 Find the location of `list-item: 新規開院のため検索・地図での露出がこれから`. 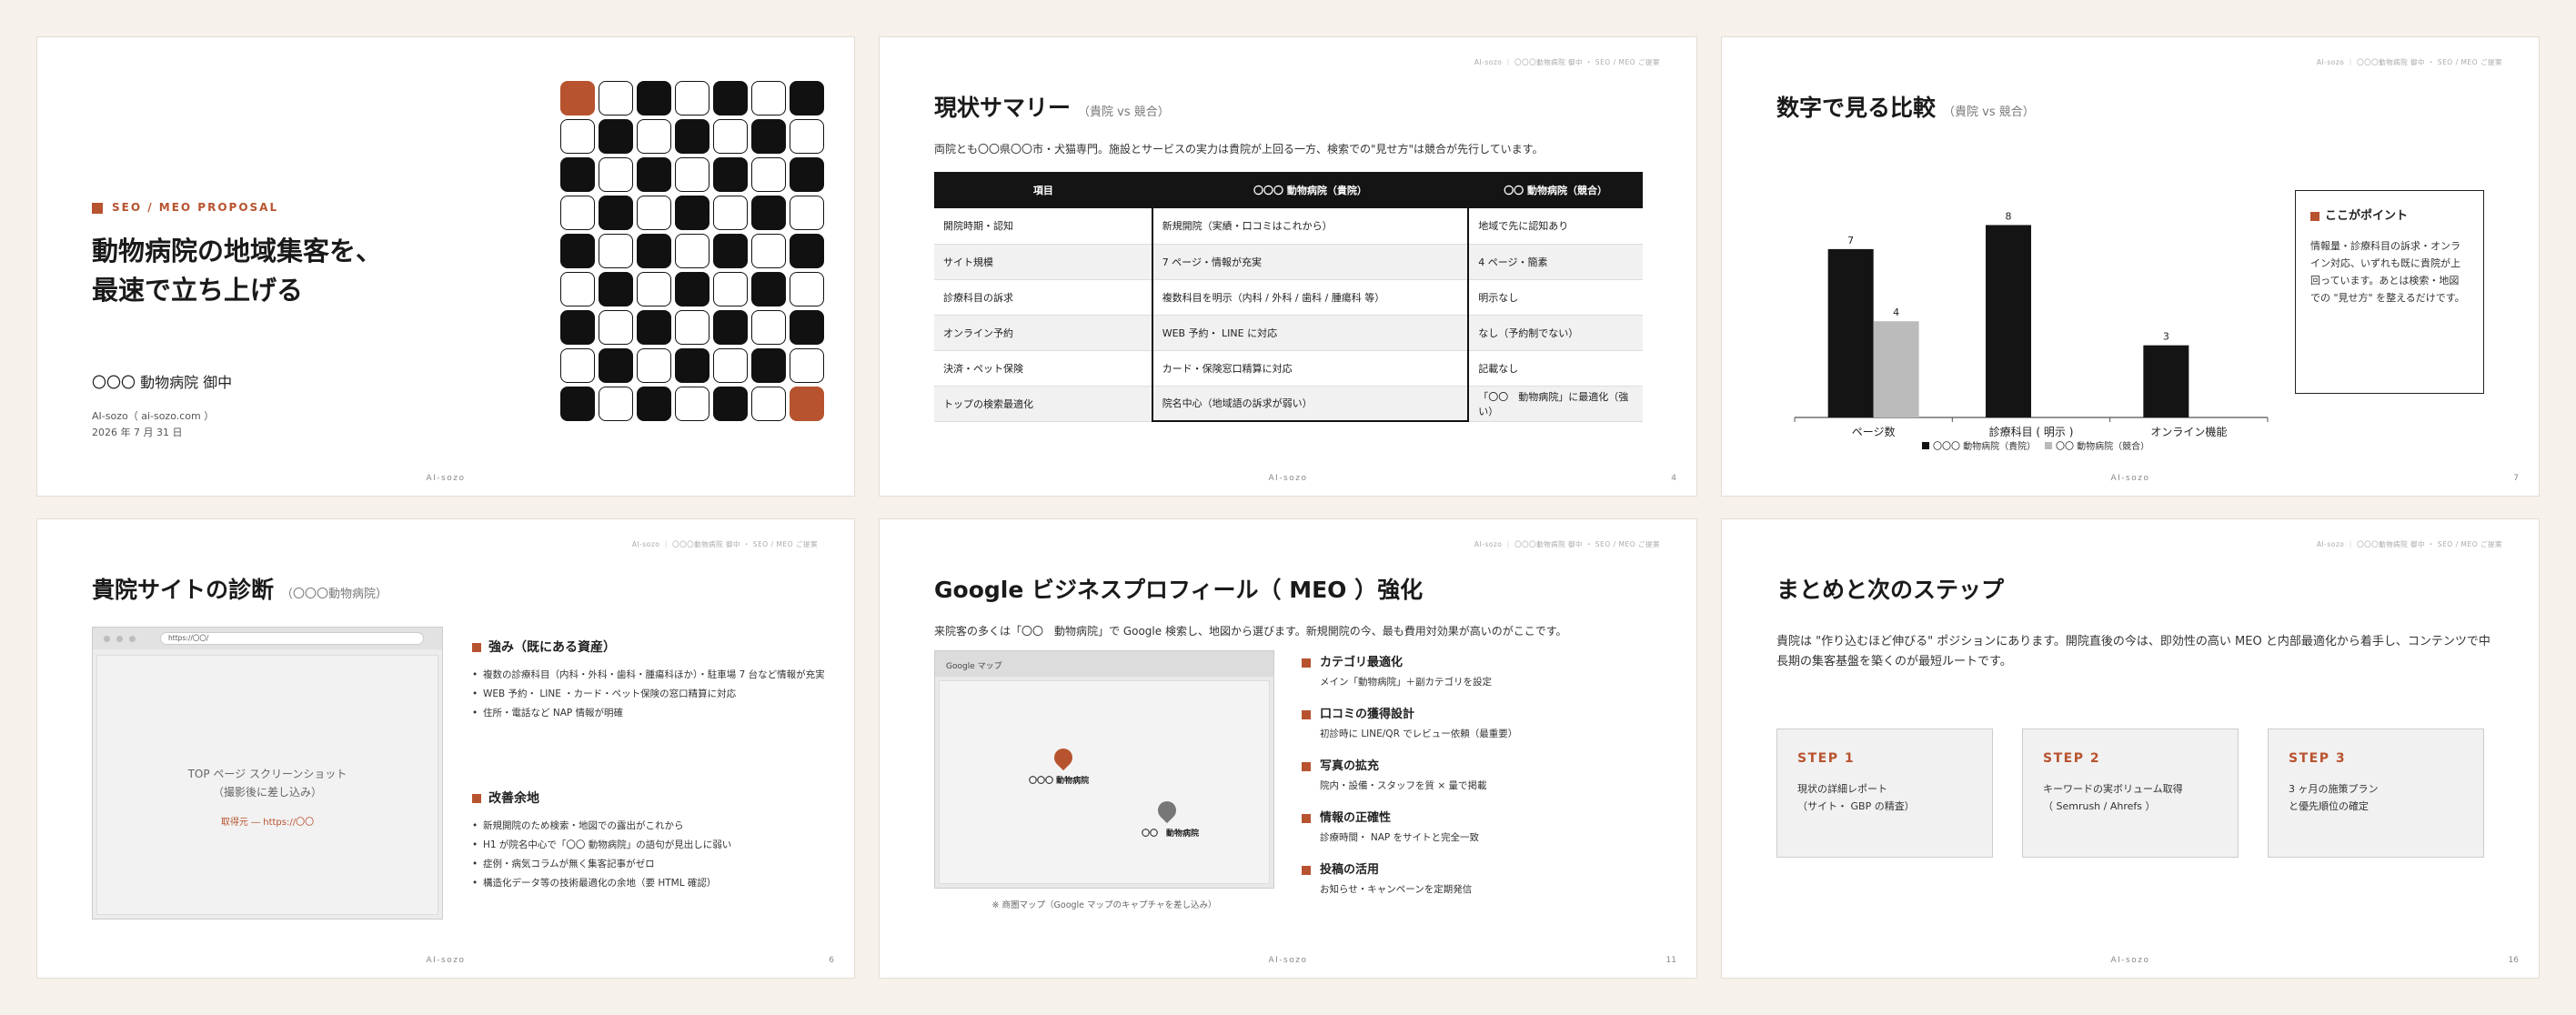

list-item: 新規開院のため検索・地図での露出がこれから is located at coordinates (654, 826).